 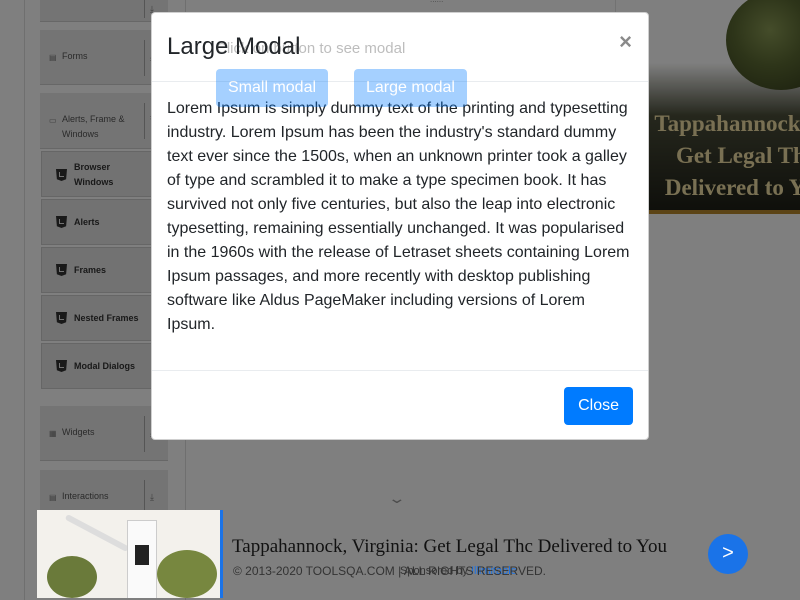 What do you see at coordinates (97, 533) in the screenshot?
I see `product-joint` at bounding box center [97, 533].